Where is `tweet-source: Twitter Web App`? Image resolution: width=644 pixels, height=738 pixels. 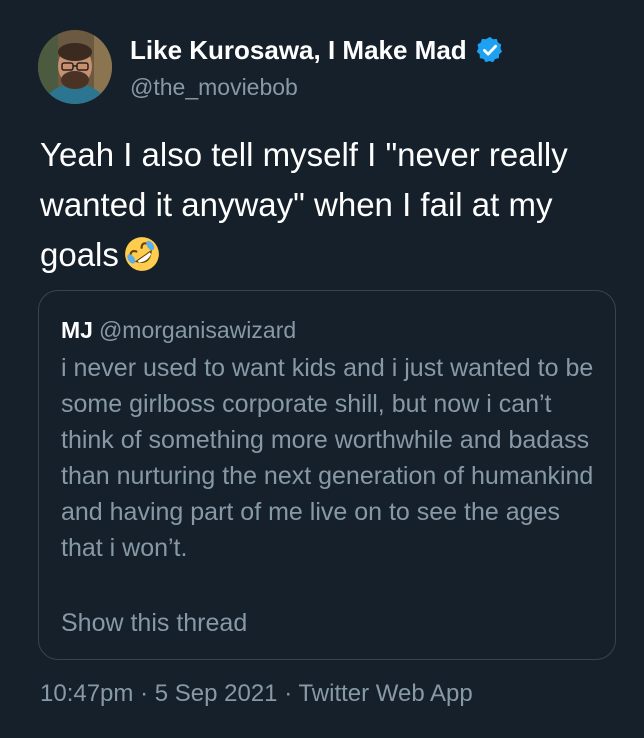
tweet-source: Twitter Web App is located at coordinates (385, 693).